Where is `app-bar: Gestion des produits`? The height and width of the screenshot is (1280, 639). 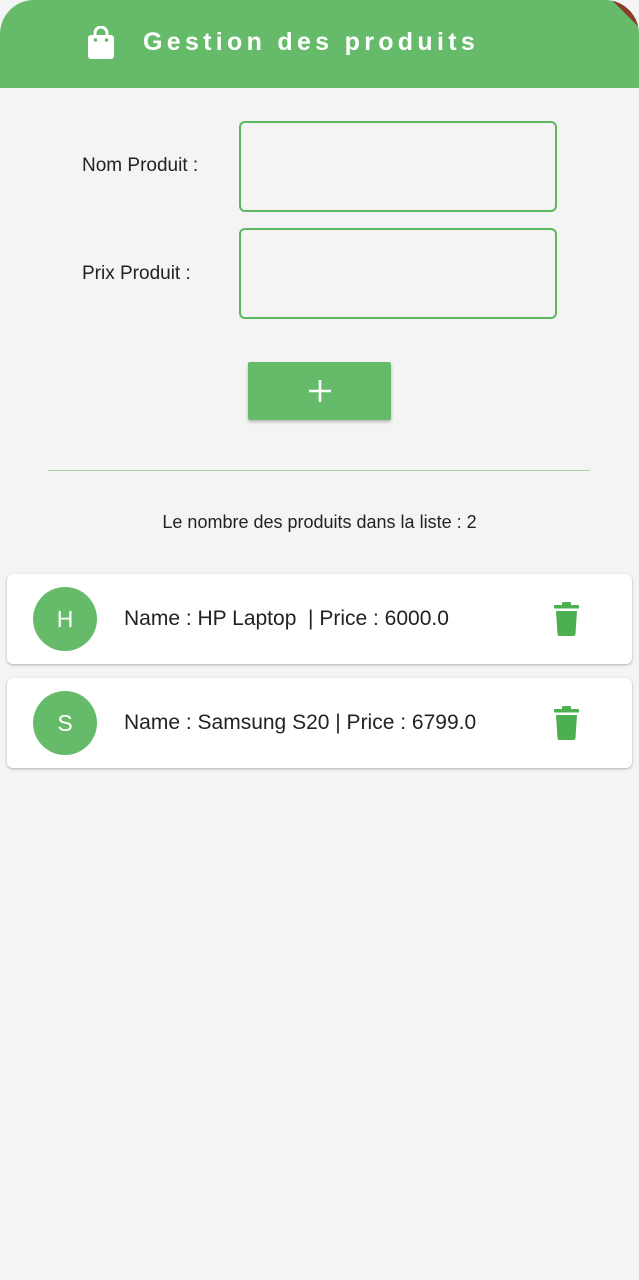 app-bar: Gestion des produits is located at coordinates (319, 44).